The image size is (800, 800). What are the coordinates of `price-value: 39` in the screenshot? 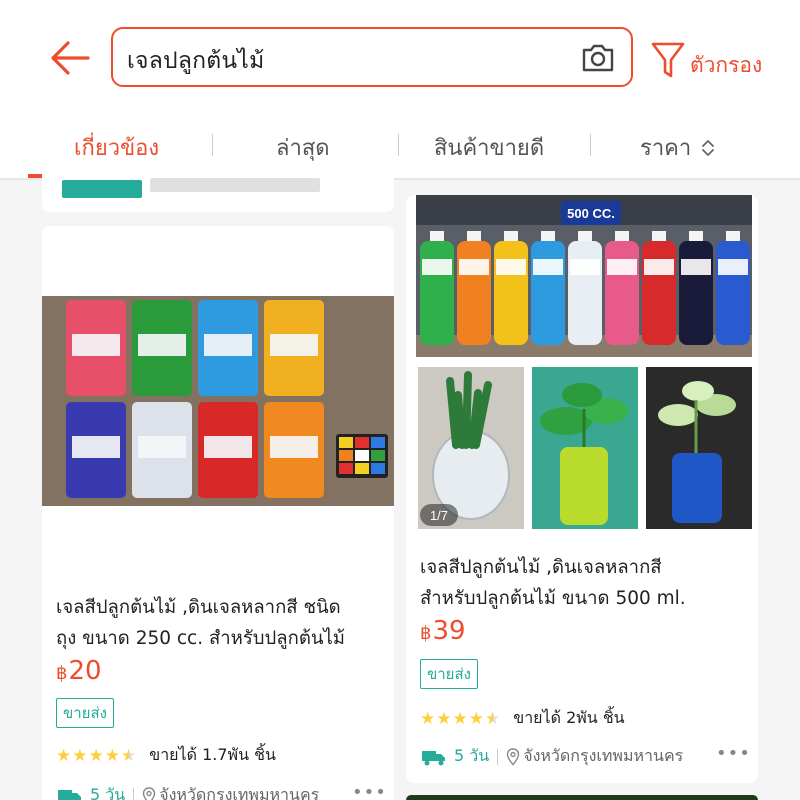 It's located at (449, 631).